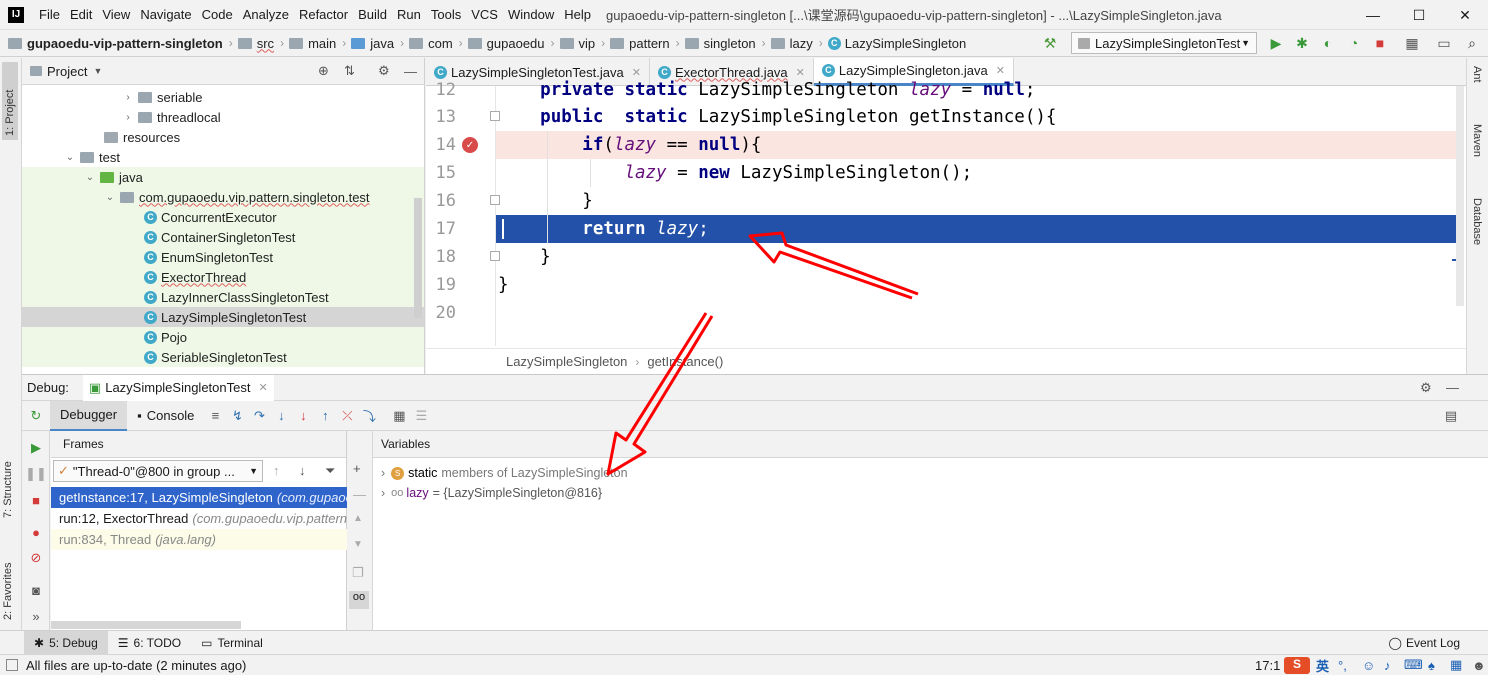  Describe the element at coordinates (49, 14) in the screenshot. I see `menu-file: File` at that location.